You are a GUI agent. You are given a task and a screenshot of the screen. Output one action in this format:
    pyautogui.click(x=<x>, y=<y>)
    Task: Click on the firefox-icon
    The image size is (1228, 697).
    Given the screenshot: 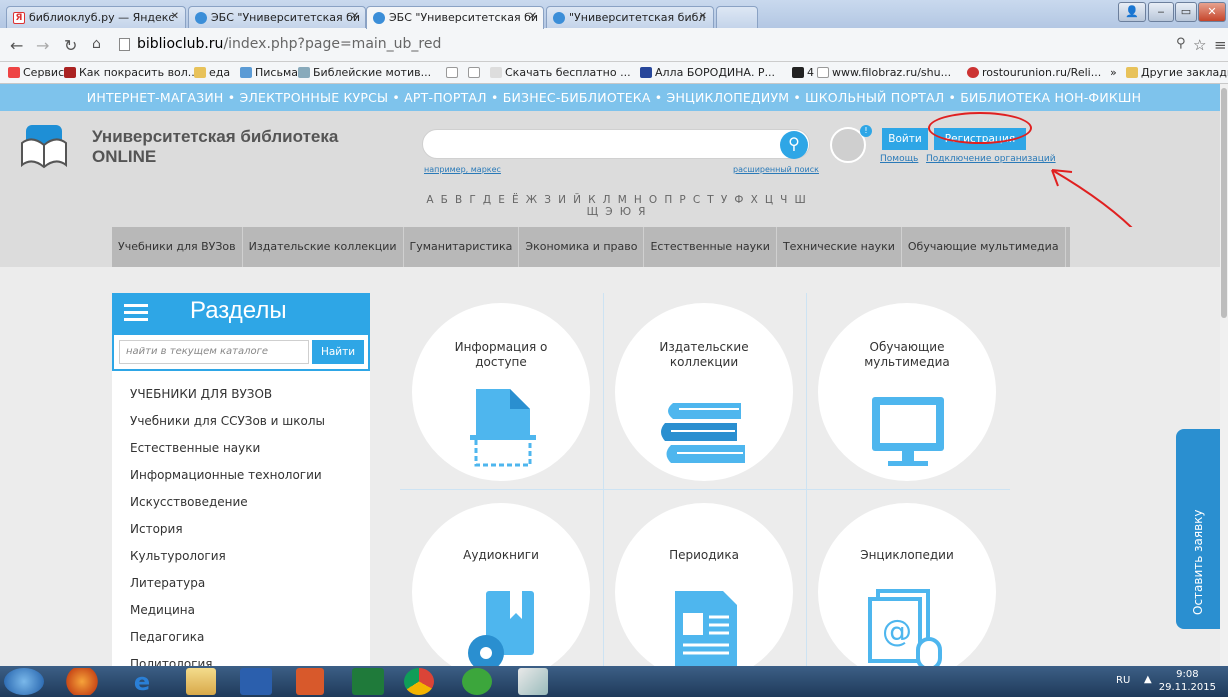 What is the action you would take?
    pyautogui.click(x=82, y=681)
    